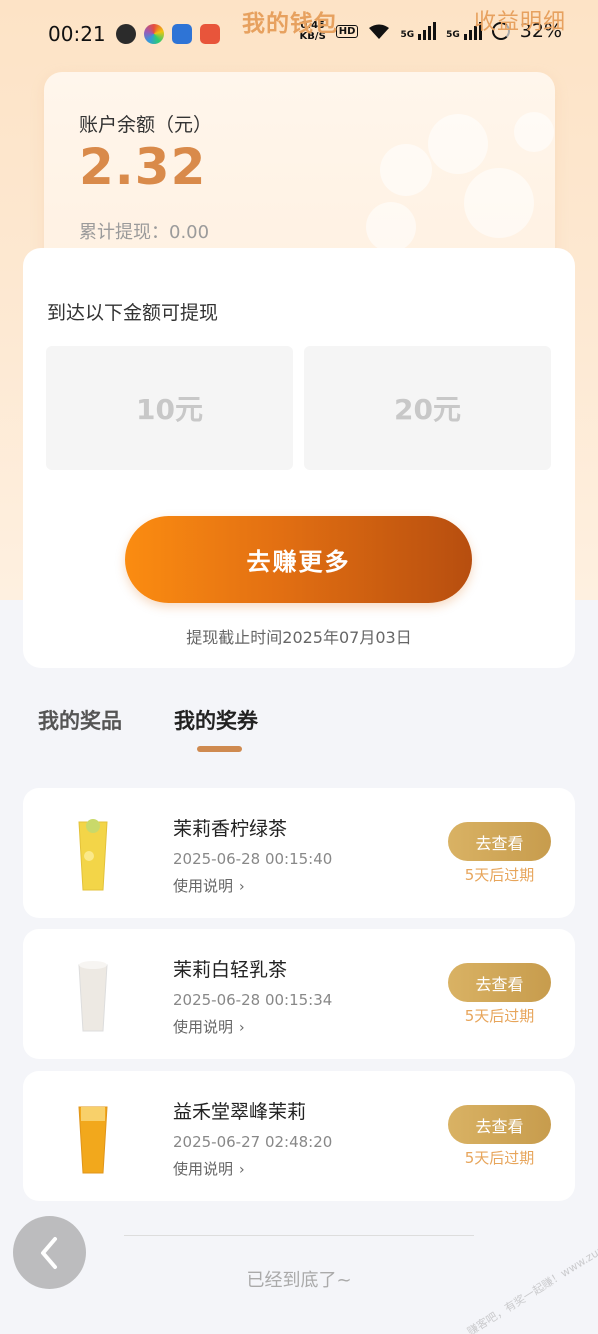 The height and width of the screenshot is (1334, 598). I want to click on chevron-left-icon, so click(48, 1252).